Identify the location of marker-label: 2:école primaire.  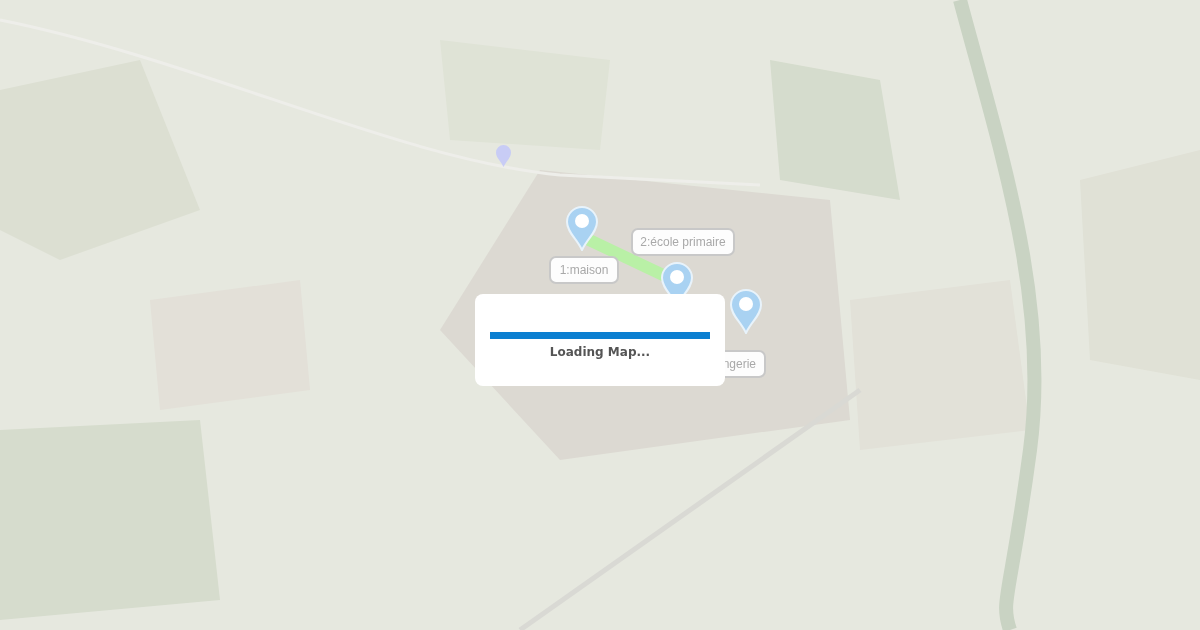
(683, 242).